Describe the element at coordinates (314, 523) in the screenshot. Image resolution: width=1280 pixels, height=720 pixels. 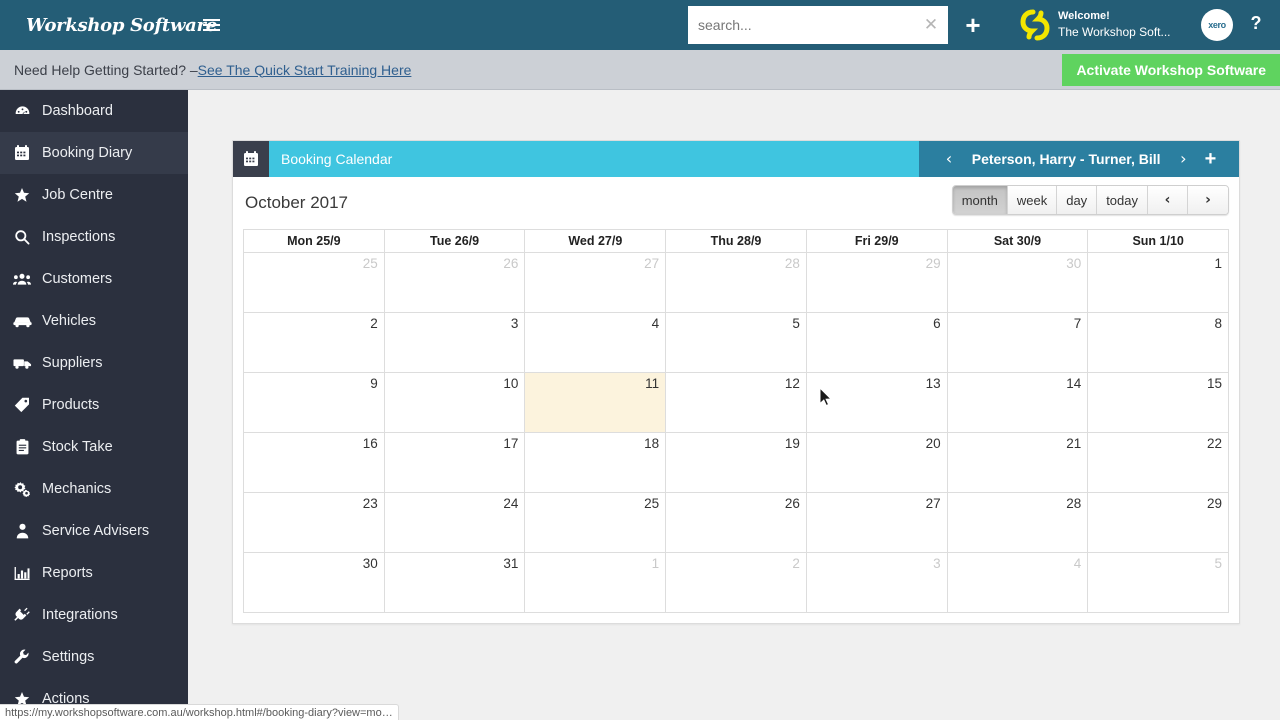
I see `calendar-day-cell: 23` at that location.